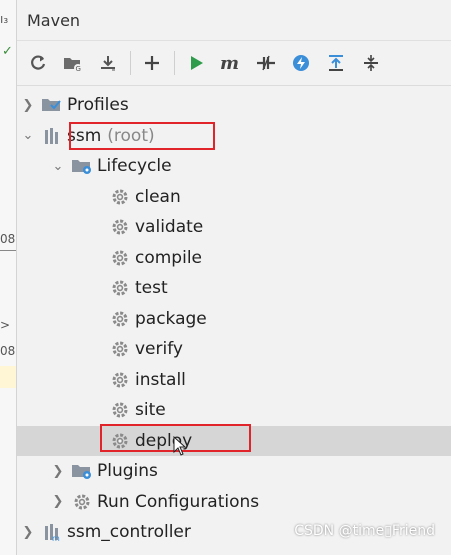 This screenshot has width=451, height=555. What do you see at coordinates (169, 257) in the screenshot?
I see `phase-label: compile` at bounding box center [169, 257].